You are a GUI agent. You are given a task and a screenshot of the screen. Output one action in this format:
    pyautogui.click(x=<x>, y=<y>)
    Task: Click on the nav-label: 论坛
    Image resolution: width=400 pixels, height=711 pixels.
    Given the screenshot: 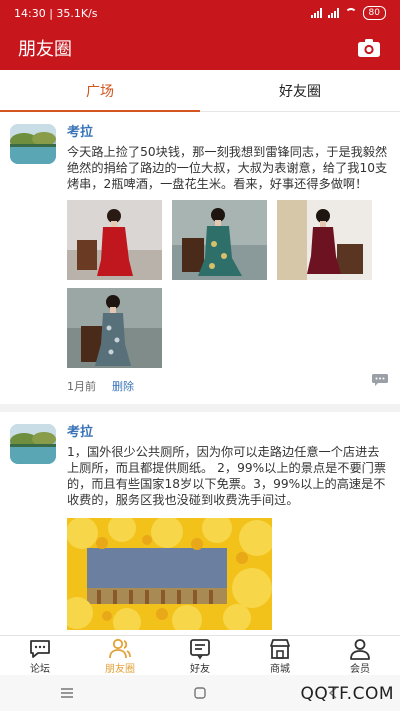 What is the action you would take?
    pyautogui.click(x=40, y=669)
    